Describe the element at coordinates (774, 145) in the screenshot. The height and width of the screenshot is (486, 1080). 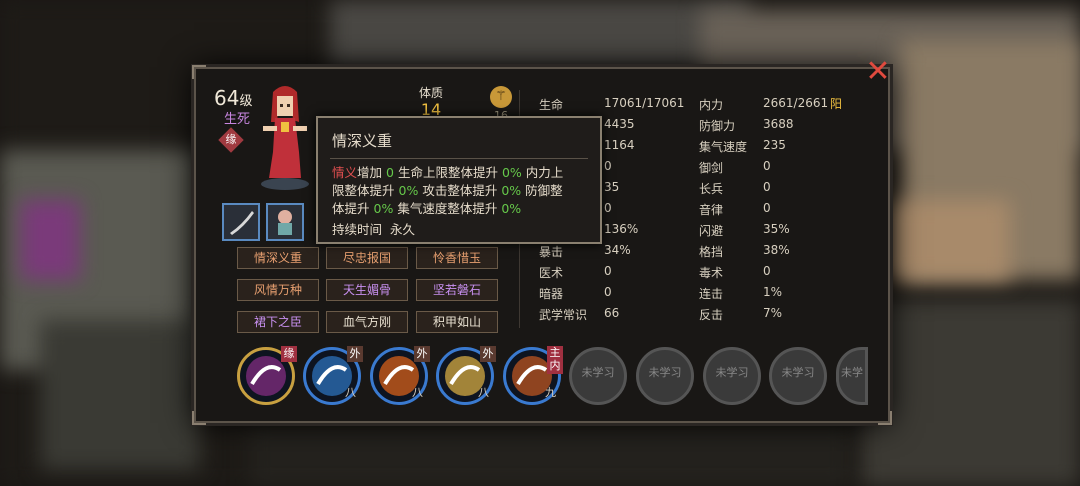
I see `stat-value: 235` at that location.